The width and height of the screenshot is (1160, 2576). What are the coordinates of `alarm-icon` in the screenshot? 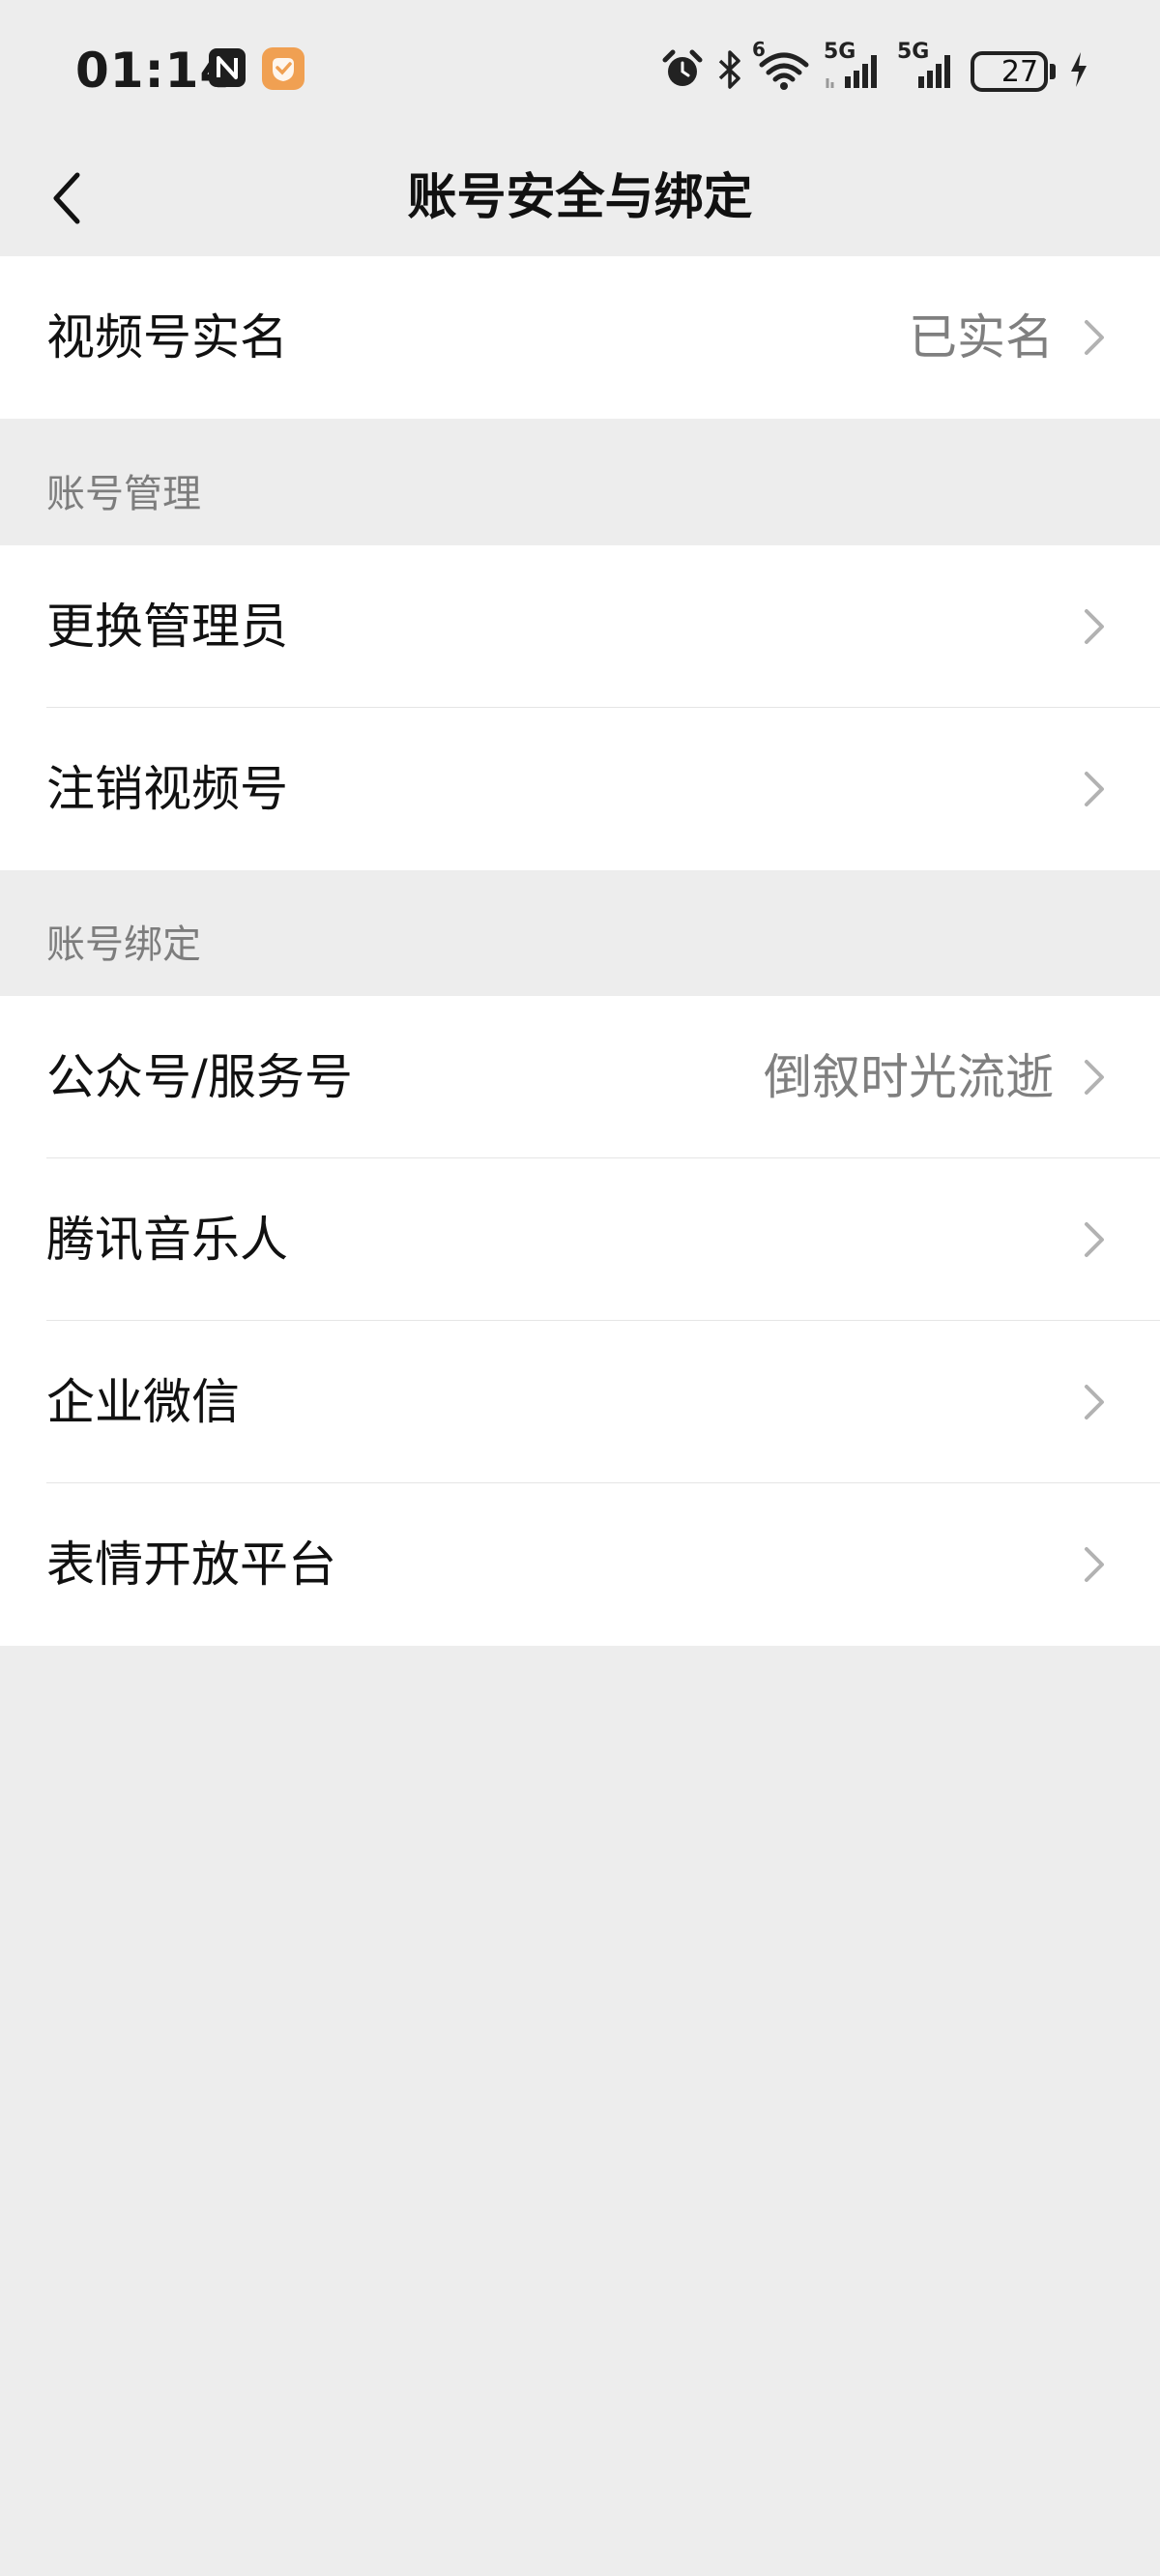 It's located at (682, 71).